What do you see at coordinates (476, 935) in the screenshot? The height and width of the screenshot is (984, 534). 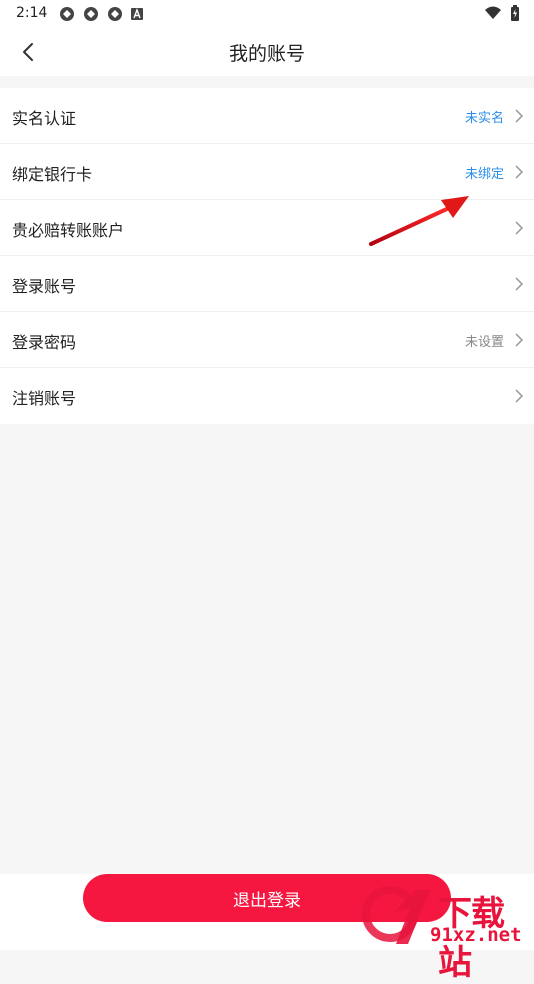 I see `watermark-site: 91xz.net` at bounding box center [476, 935].